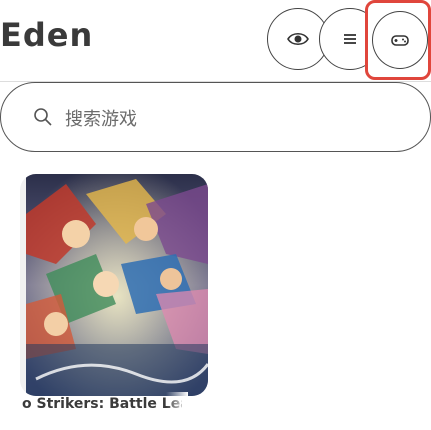  What do you see at coordinates (177, 405) in the screenshot?
I see `game-title-fade` at bounding box center [177, 405].